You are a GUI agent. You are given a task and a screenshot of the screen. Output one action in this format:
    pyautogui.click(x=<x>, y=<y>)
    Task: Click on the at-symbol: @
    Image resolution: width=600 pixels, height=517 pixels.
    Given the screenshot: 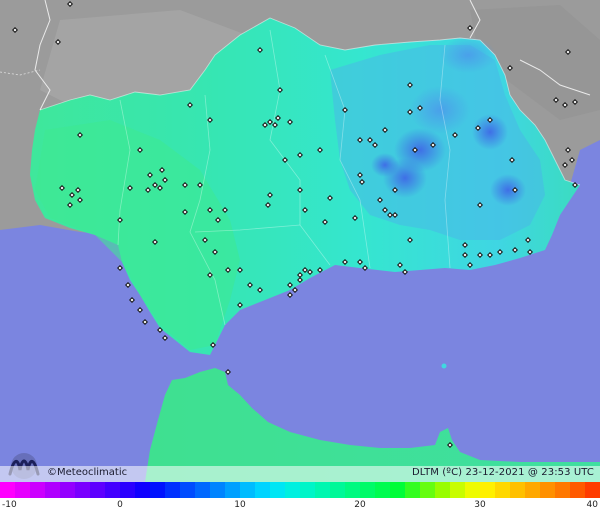 What is the action you would take?
    pyautogui.click(x=532, y=472)
    